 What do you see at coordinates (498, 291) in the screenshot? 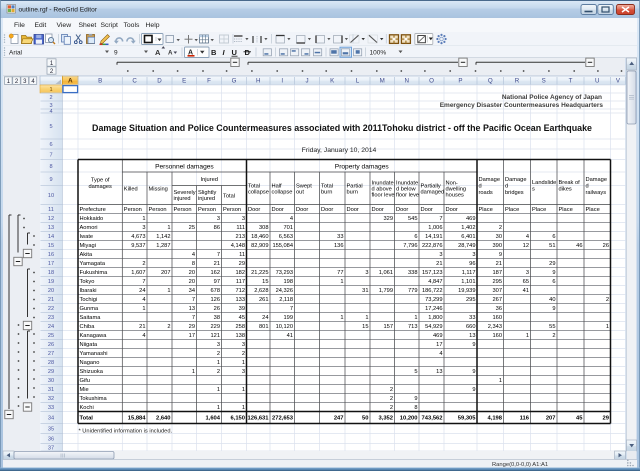
I see `svg-text: 307` at bounding box center [498, 291].